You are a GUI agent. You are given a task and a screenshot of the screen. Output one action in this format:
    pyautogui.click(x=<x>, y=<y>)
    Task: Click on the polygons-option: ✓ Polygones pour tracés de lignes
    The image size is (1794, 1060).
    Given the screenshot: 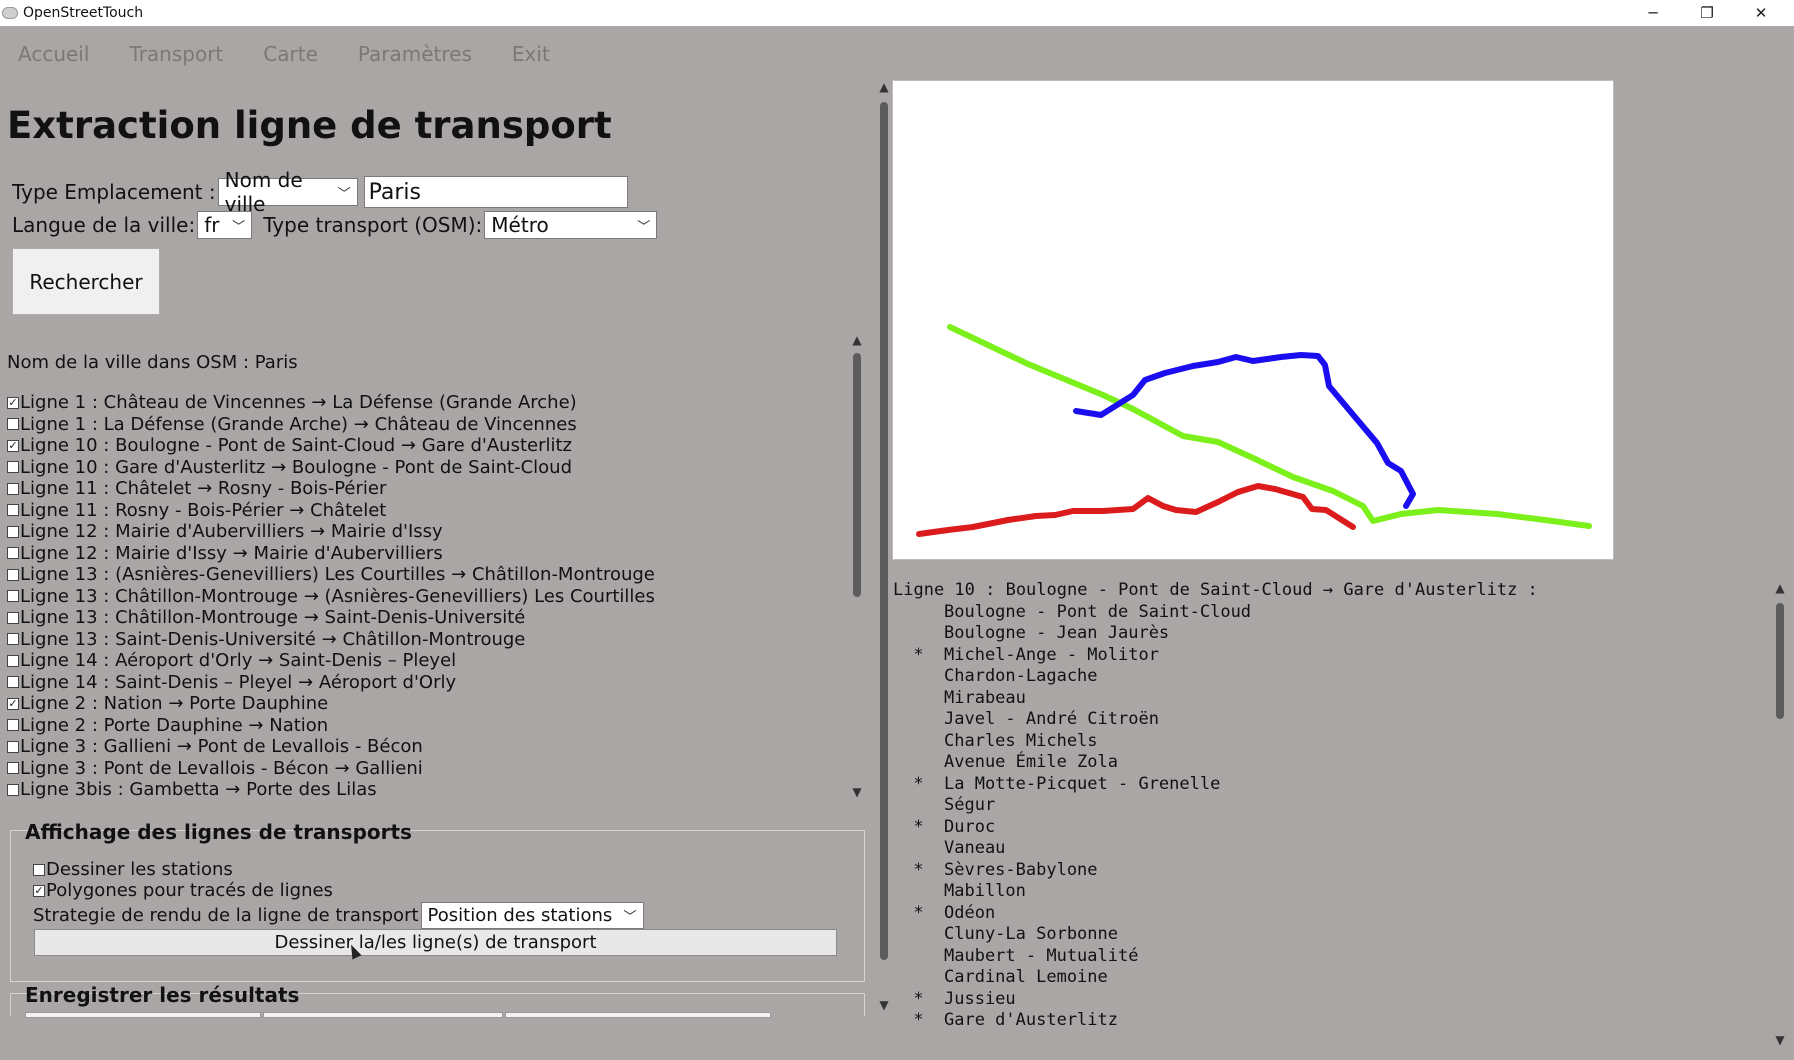 What is the action you would take?
    pyautogui.click(x=183, y=890)
    